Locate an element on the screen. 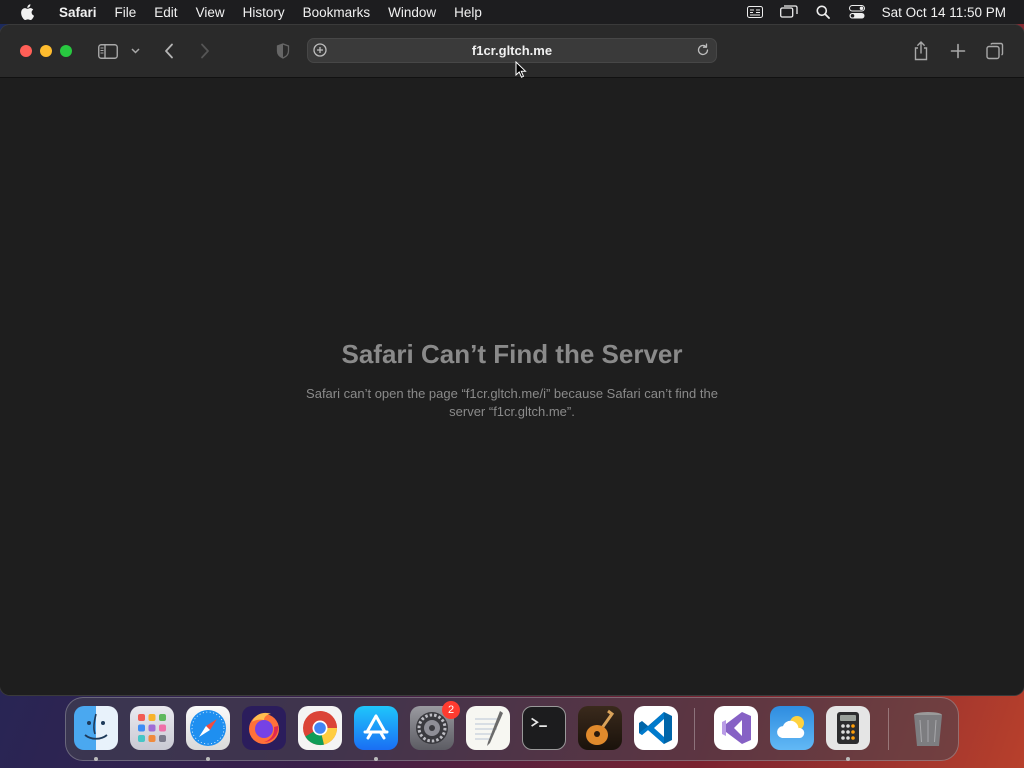  launchpad-icon is located at coordinates (152, 728).